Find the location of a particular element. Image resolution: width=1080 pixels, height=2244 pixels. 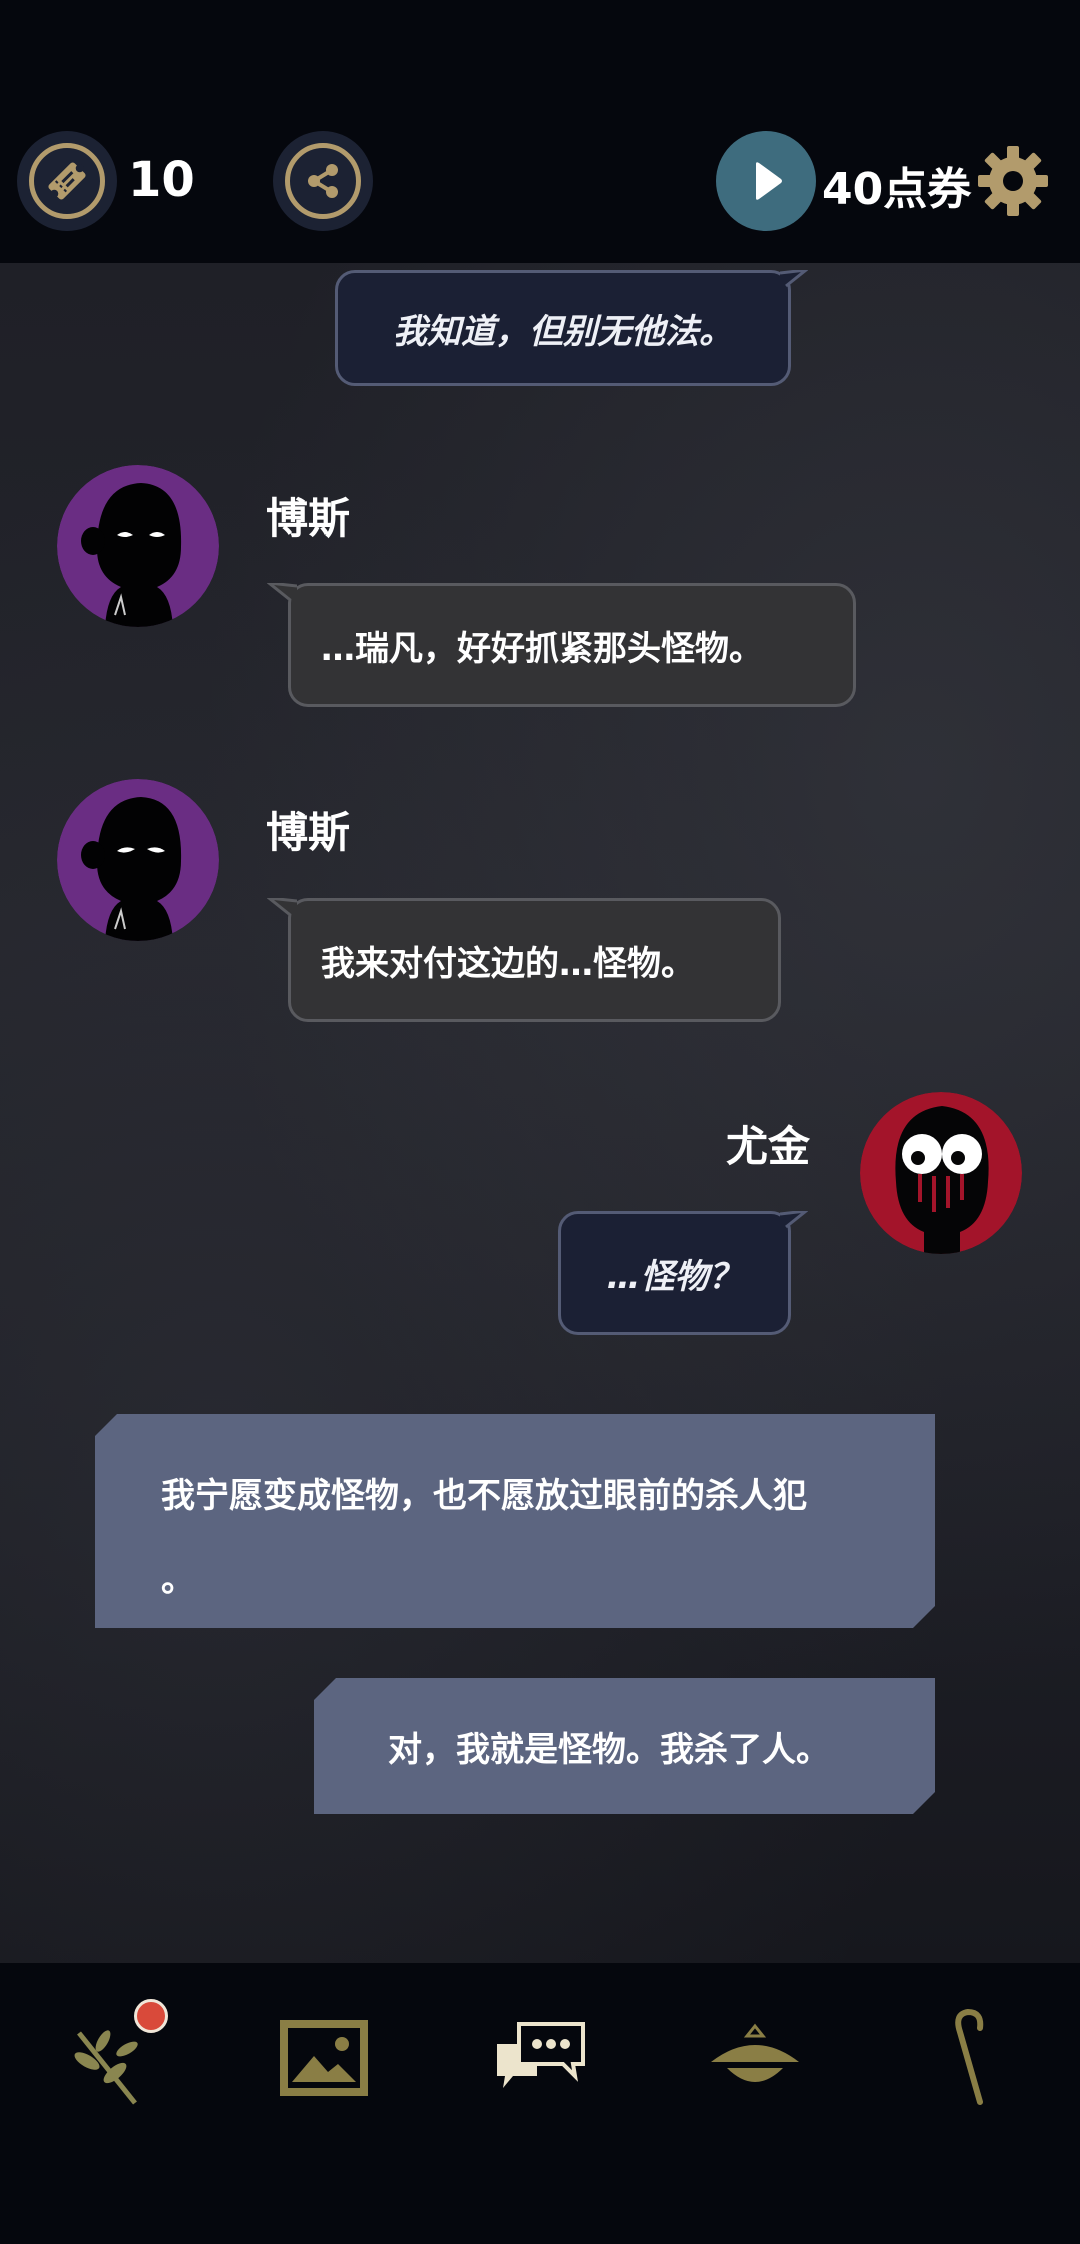

message-text: …瑞凡，好好抓紧那头怪物。 is located at coordinates (542, 648).